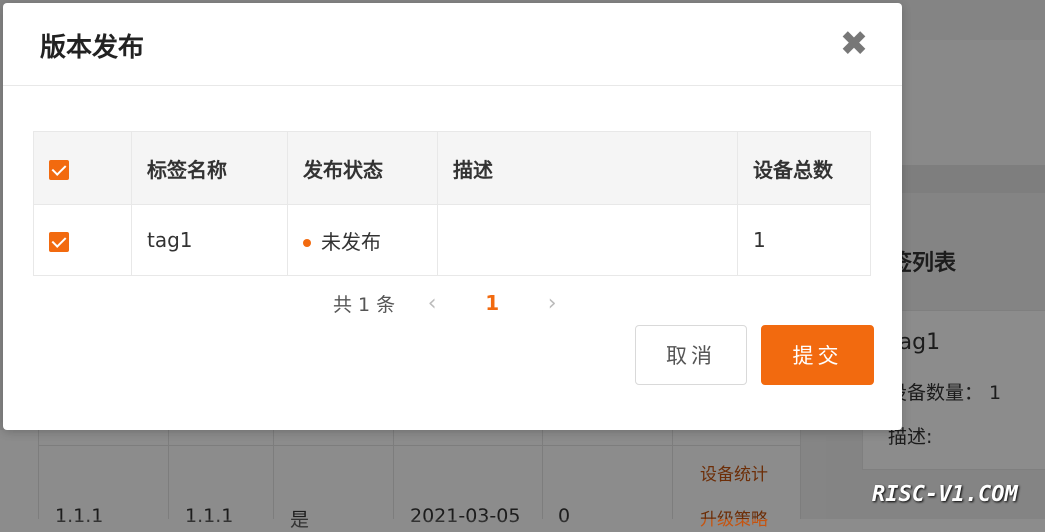  I want to click on table-row: tag1 未发布 1, so click(452, 240).